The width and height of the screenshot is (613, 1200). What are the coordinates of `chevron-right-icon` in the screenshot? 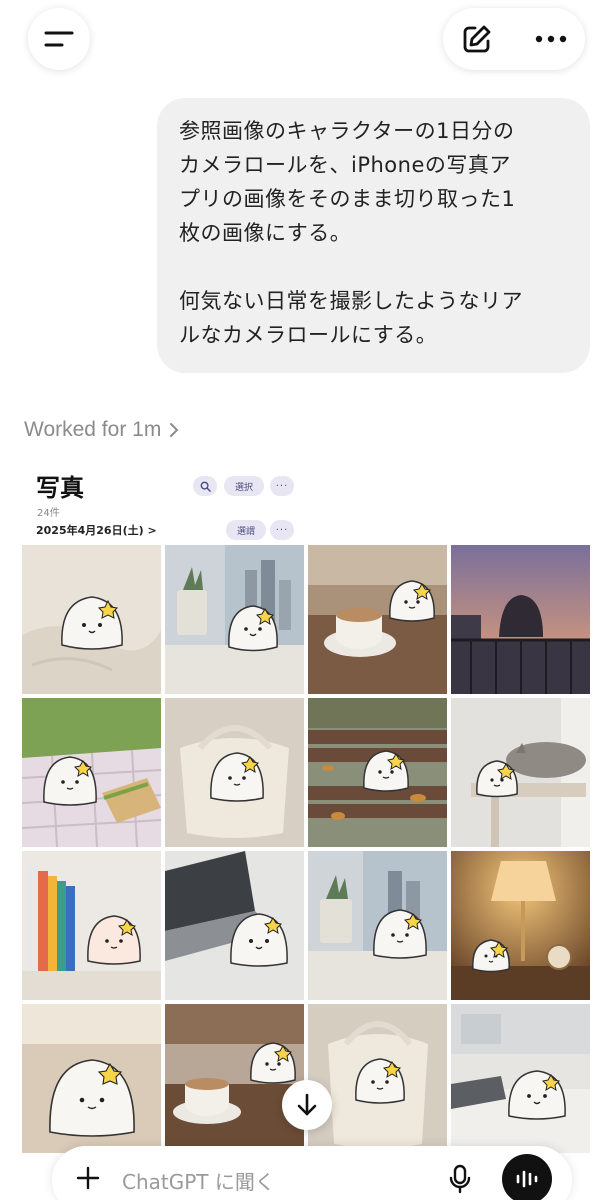 It's located at (174, 430).